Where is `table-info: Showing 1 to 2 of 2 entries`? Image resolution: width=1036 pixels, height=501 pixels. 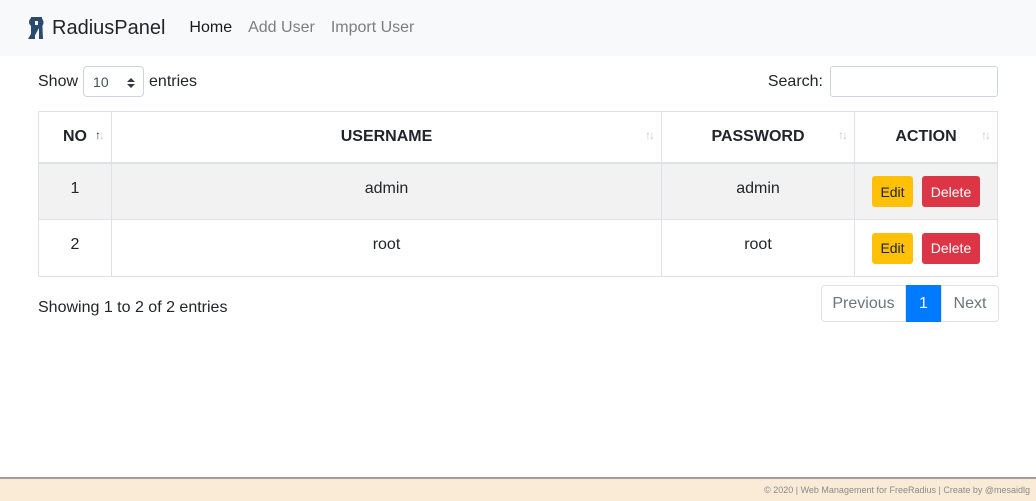
table-info: Showing 1 to 2 of 2 entries is located at coordinates (133, 307).